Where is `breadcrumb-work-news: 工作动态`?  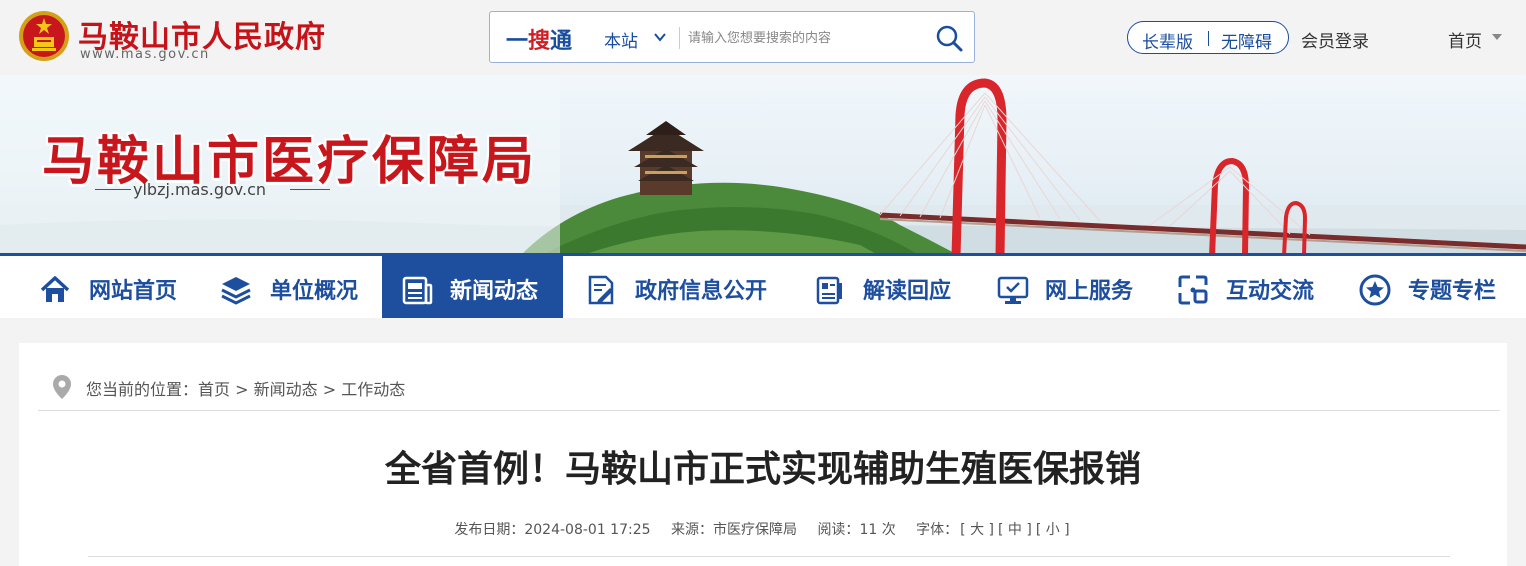 breadcrumb-work-news: 工作动态 is located at coordinates (373, 389).